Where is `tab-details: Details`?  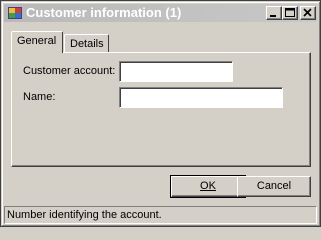
tab-details: Details is located at coordinates (86, 44).